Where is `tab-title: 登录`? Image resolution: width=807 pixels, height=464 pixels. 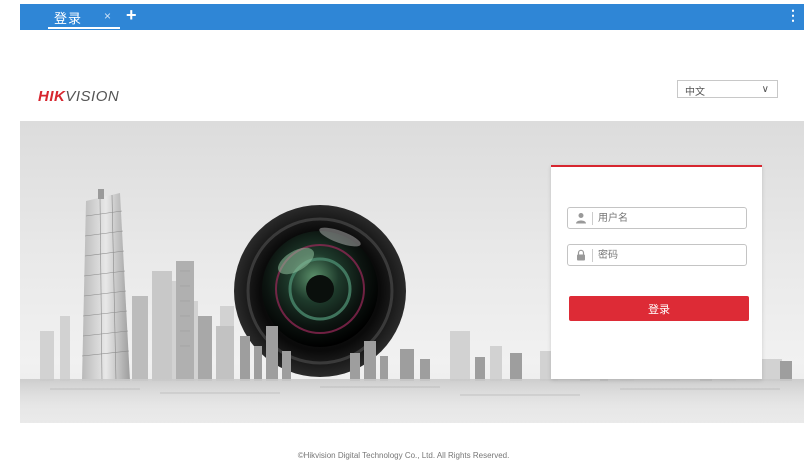
tab-title: 登录 is located at coordinates (68, 18).